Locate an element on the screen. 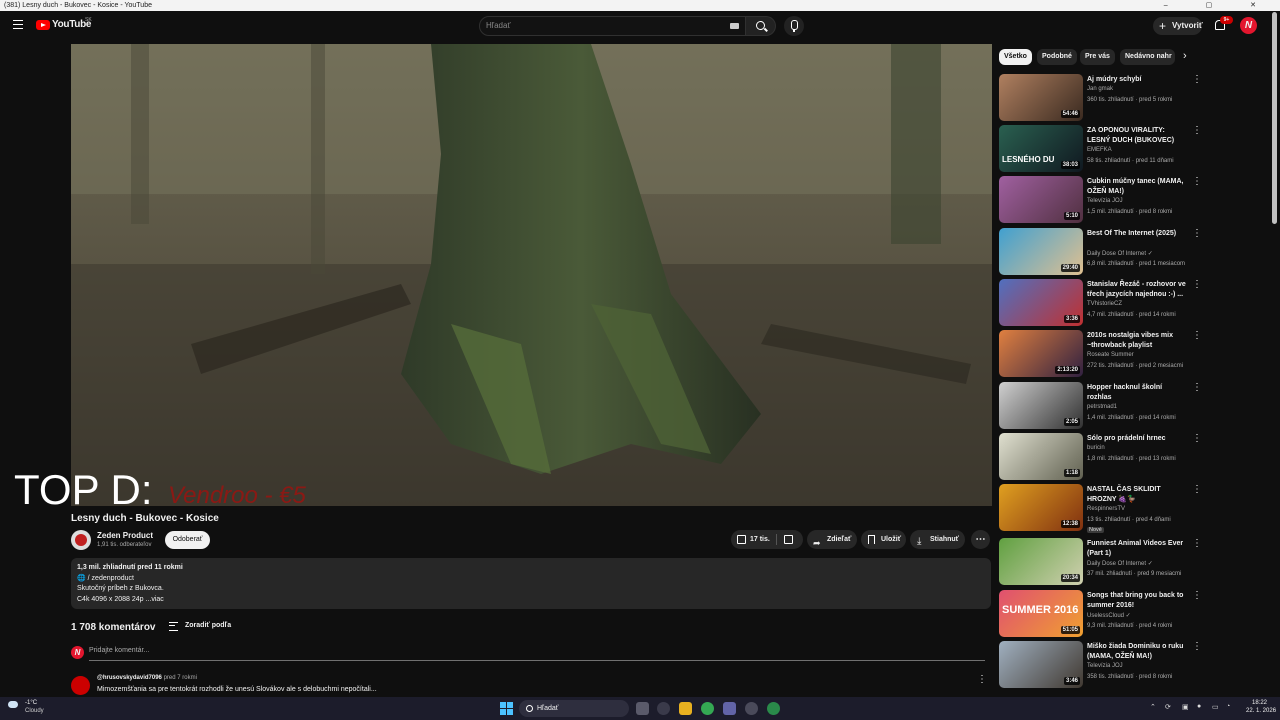  video-thumbnail: 54:46 is located at coordinates (1041, 97).